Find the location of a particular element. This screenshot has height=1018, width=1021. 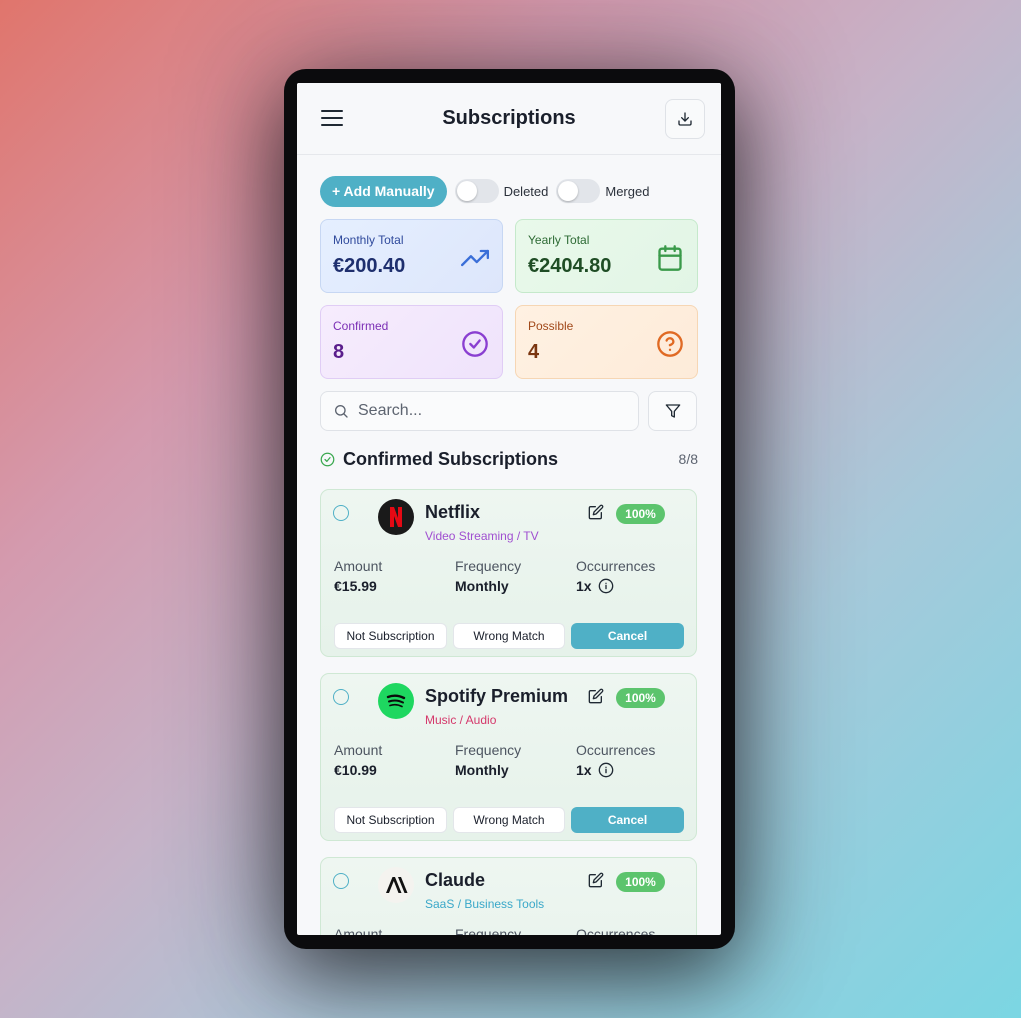

controls-row: + Add Manually Deleted Merged is located at coordinates (509, 191).